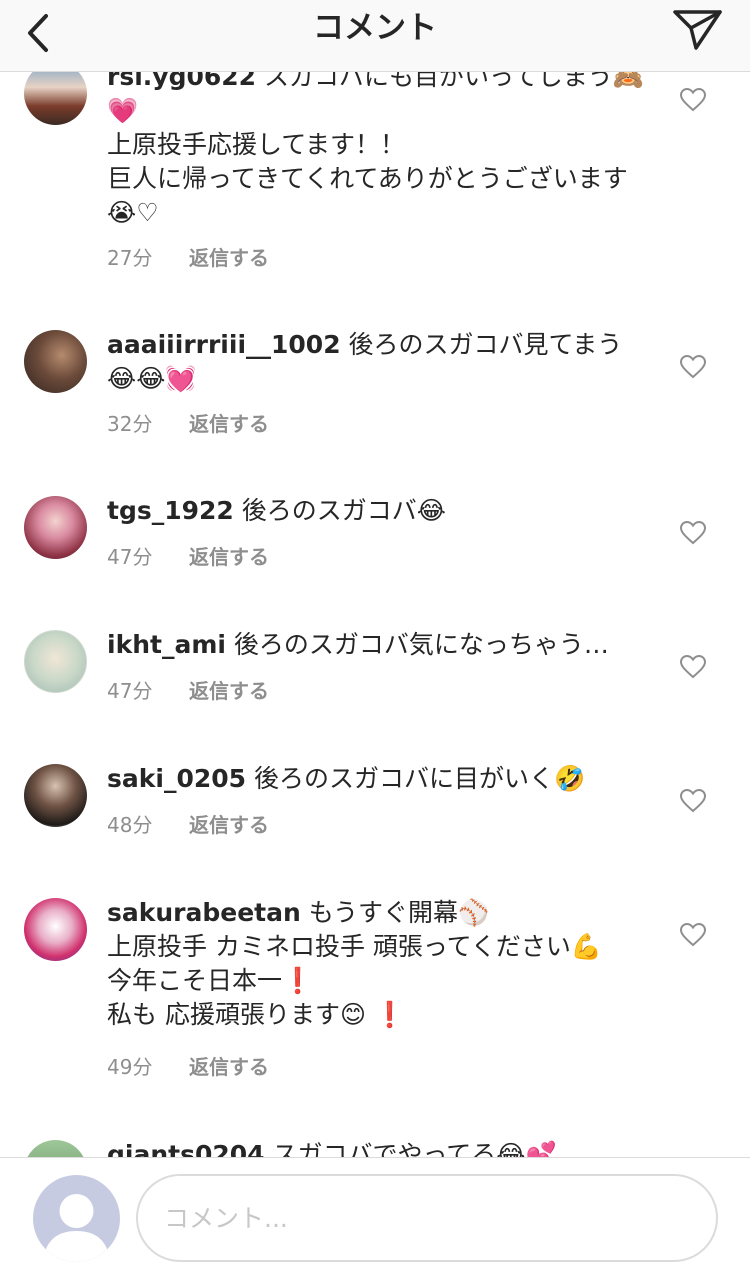  Describe the element at coordinates (188, 424) in the screenshot. I see `comment-meta: 32分 返信する` at that location.